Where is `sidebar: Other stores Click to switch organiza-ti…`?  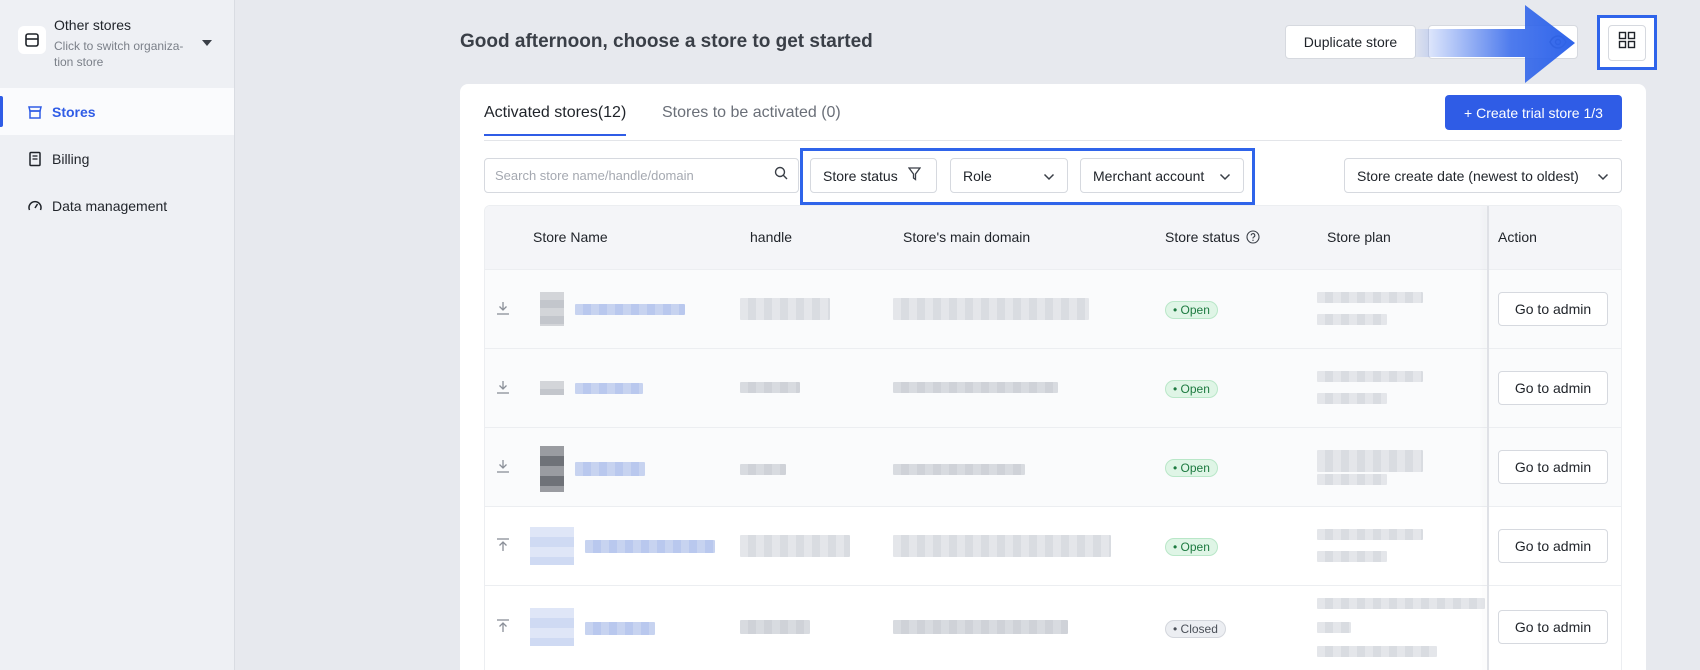
sidebar: Other stores Click to switch organiza-ti… is located at coordinates (117, 335).